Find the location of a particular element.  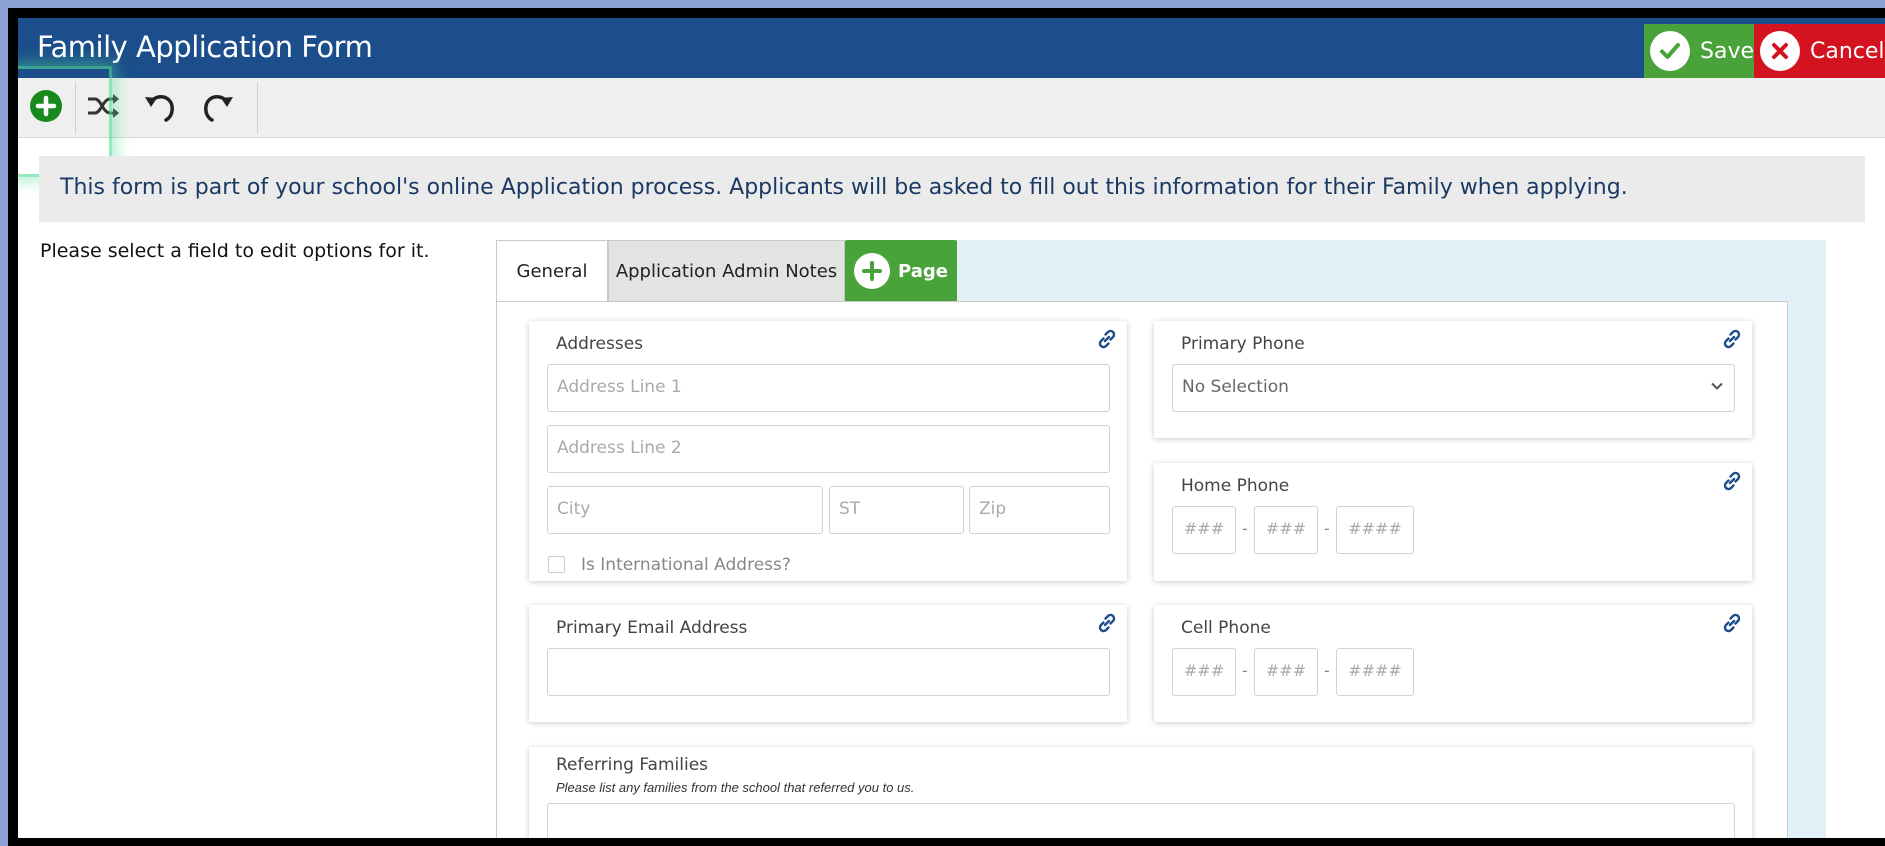

undo-button is located at coordinates (160, 108).